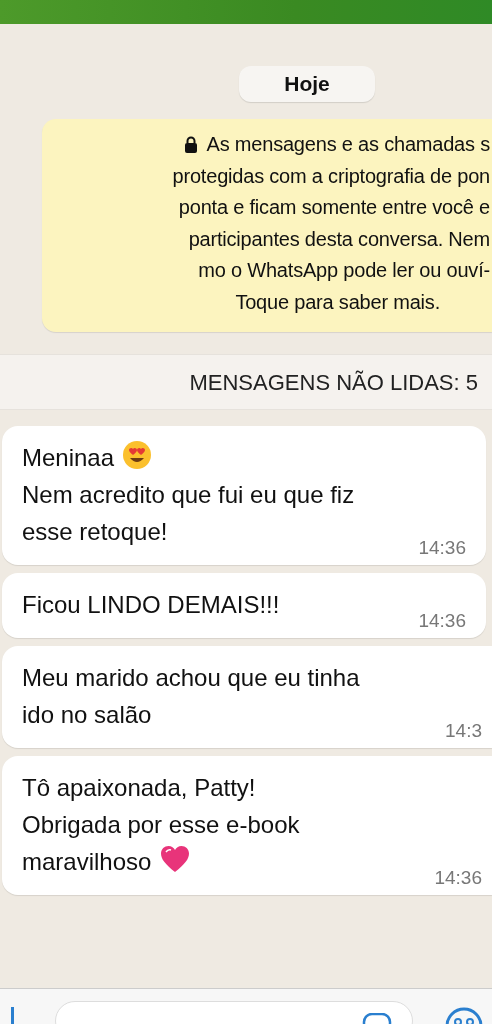 This screenshot has height=1024, width=492. Describe the element at coordinates (13, 1015) in the screenshot. I see `plus-icon` at that location.